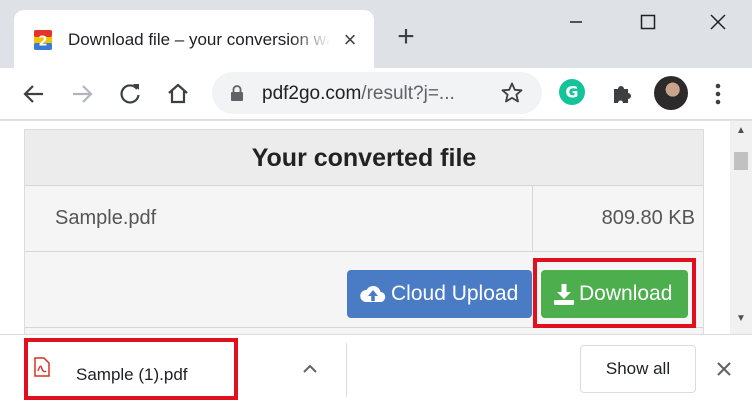 Image resolution: width=752 pixels, height=405 pixels. I want to click on cloud-upload-label: Cloud Upload, so click(455, 293).